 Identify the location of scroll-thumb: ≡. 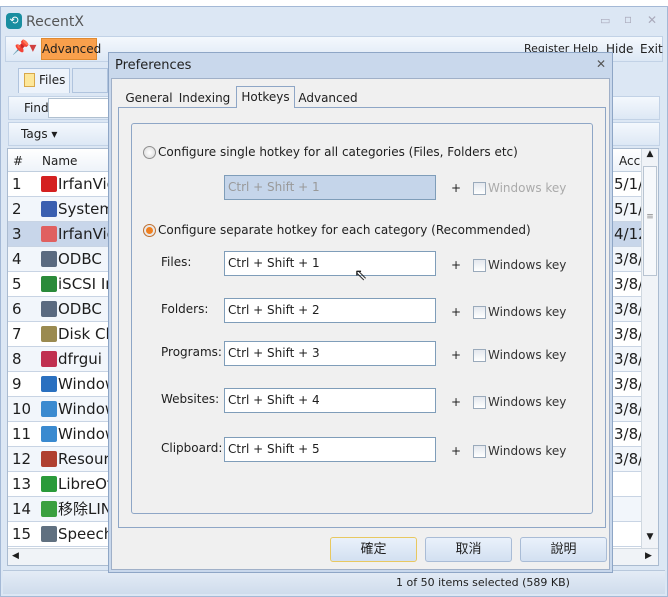
(650, 221).